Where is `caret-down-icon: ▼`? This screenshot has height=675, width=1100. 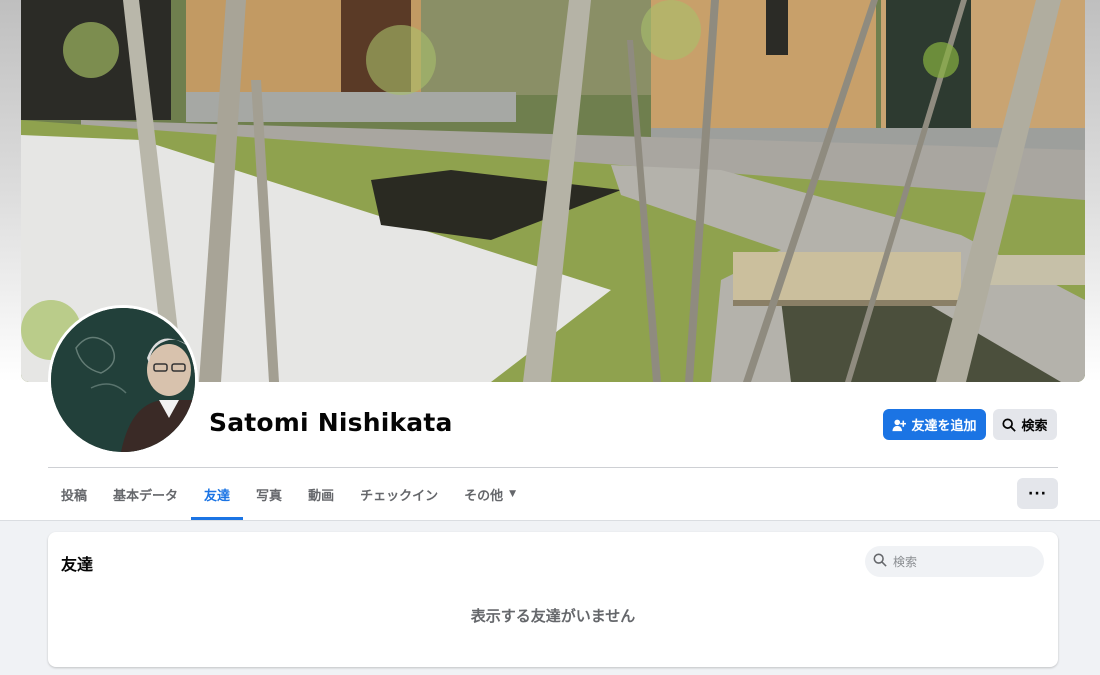
caret-down-icon: ▼ is located at coordinates (513, 494).